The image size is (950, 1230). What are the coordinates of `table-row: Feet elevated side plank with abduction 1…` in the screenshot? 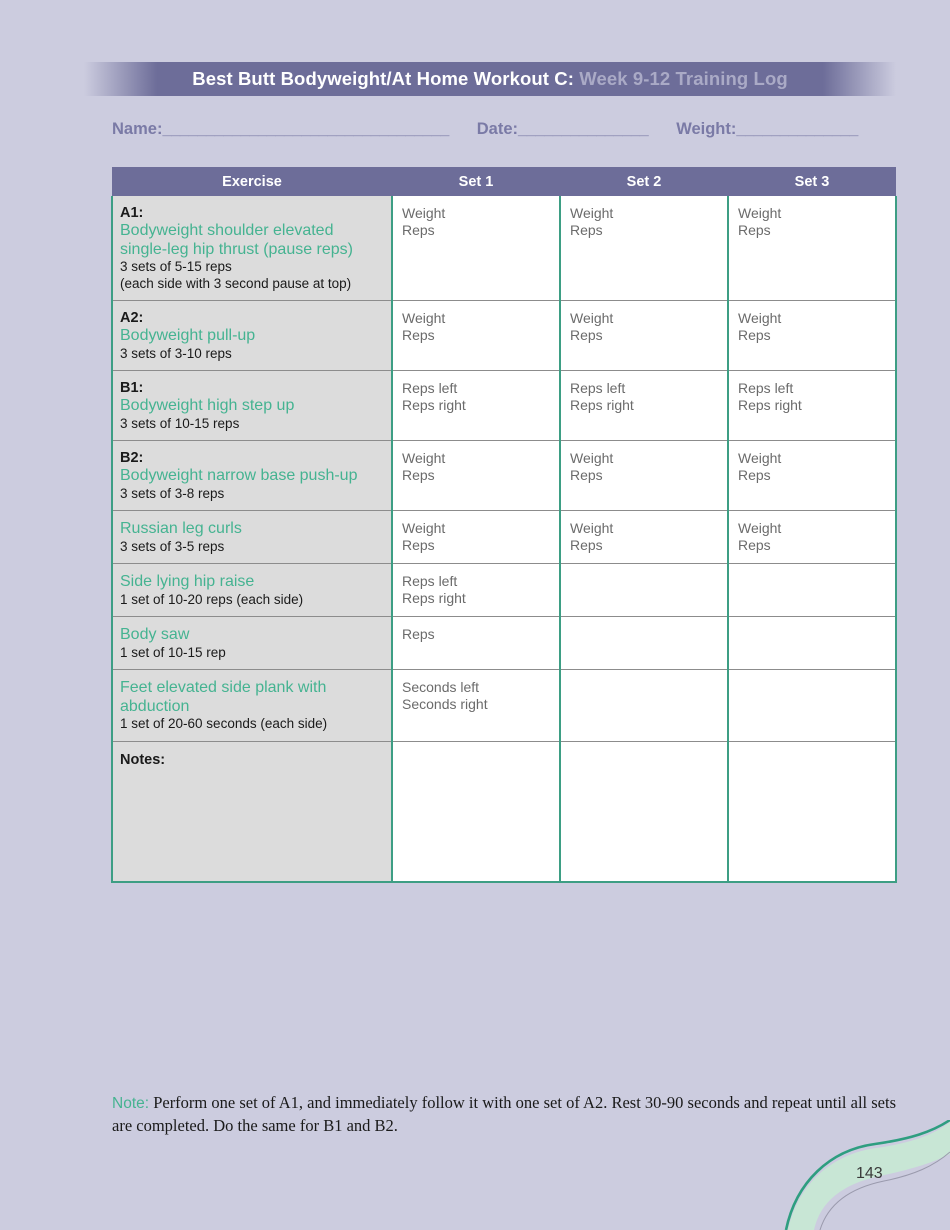 It's located at (504, 705).